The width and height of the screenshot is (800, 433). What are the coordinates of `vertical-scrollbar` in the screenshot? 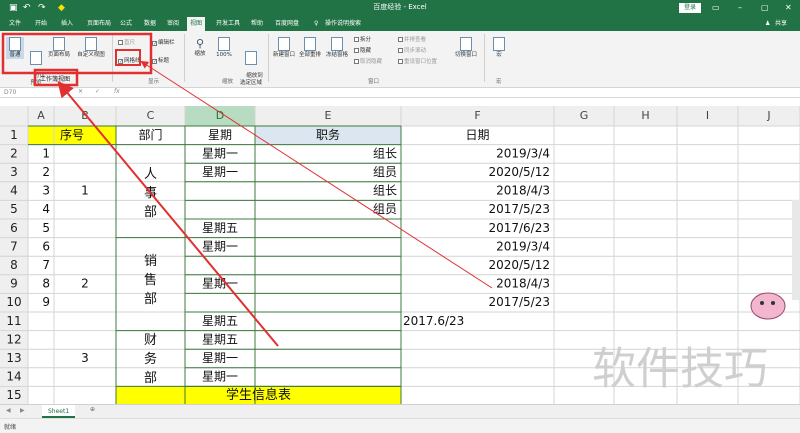 It's located at (796, 250).